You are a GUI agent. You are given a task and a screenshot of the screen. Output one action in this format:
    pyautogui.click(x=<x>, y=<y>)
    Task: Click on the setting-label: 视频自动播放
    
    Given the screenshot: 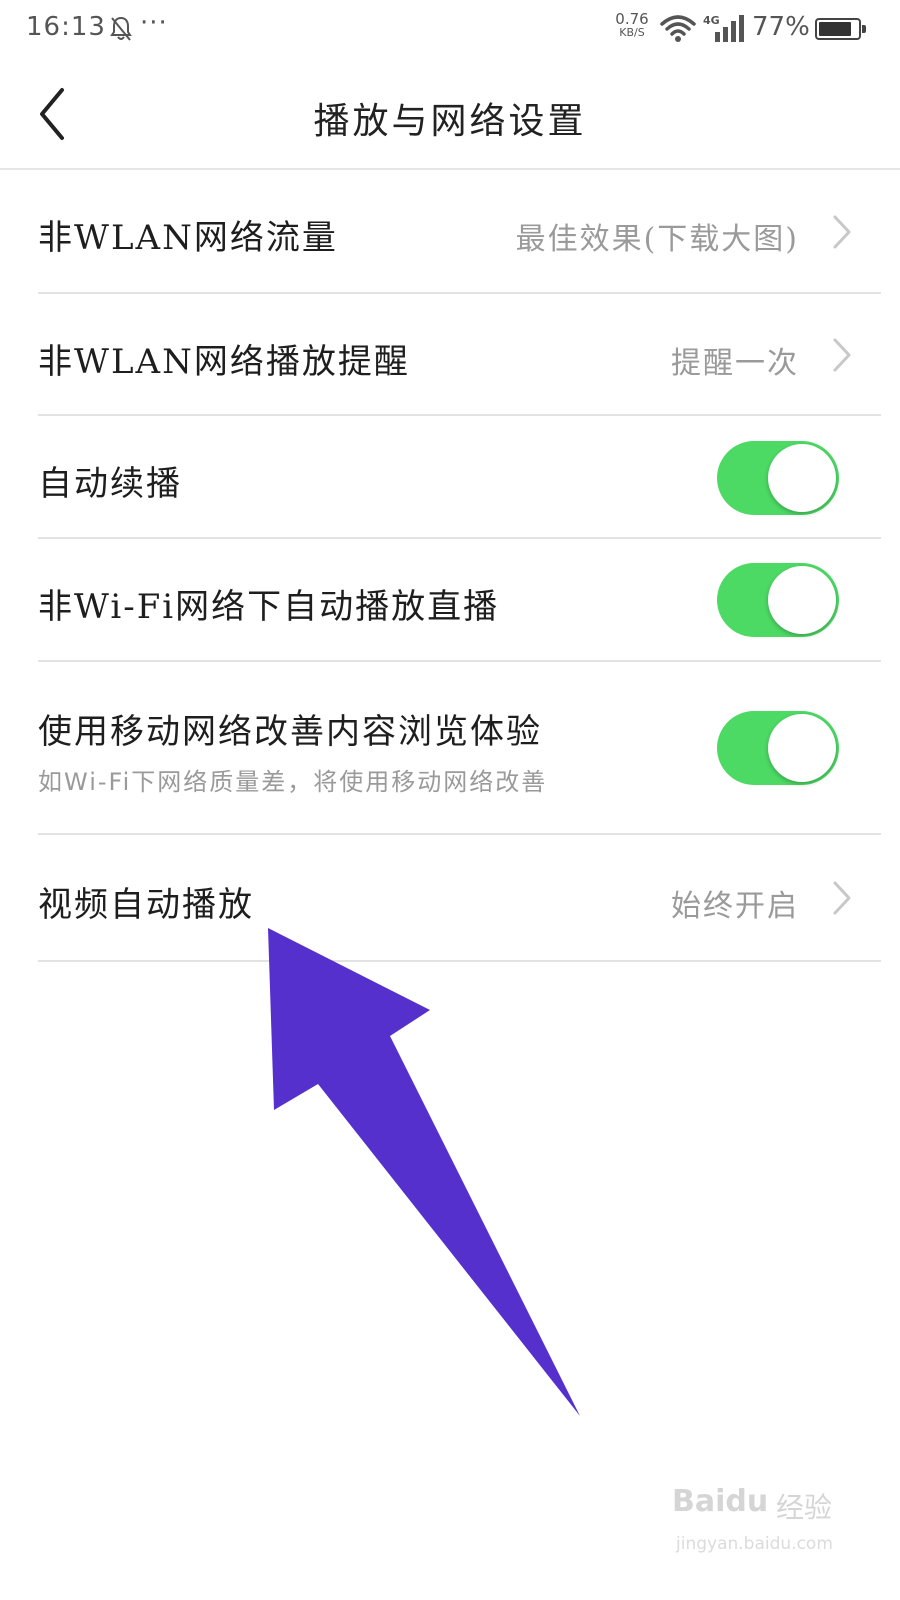 What is the action you would take?
    pyautogui.click(x=146, y=905)
    